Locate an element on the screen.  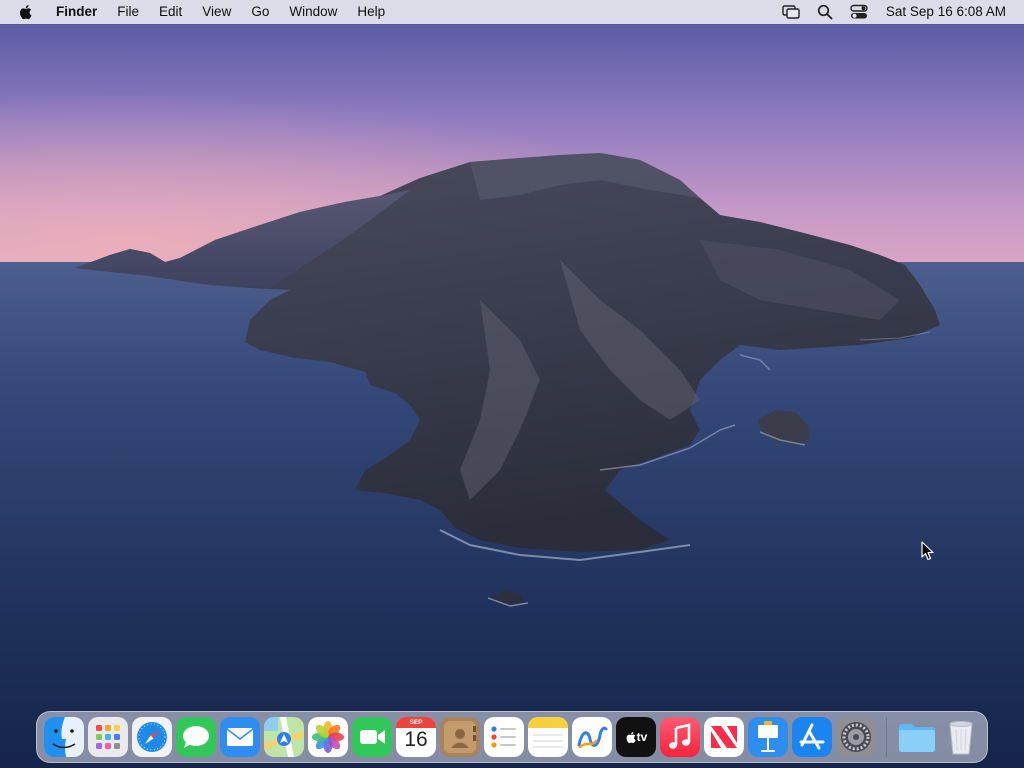
app-store-icon is located at coordinates (812, 737).